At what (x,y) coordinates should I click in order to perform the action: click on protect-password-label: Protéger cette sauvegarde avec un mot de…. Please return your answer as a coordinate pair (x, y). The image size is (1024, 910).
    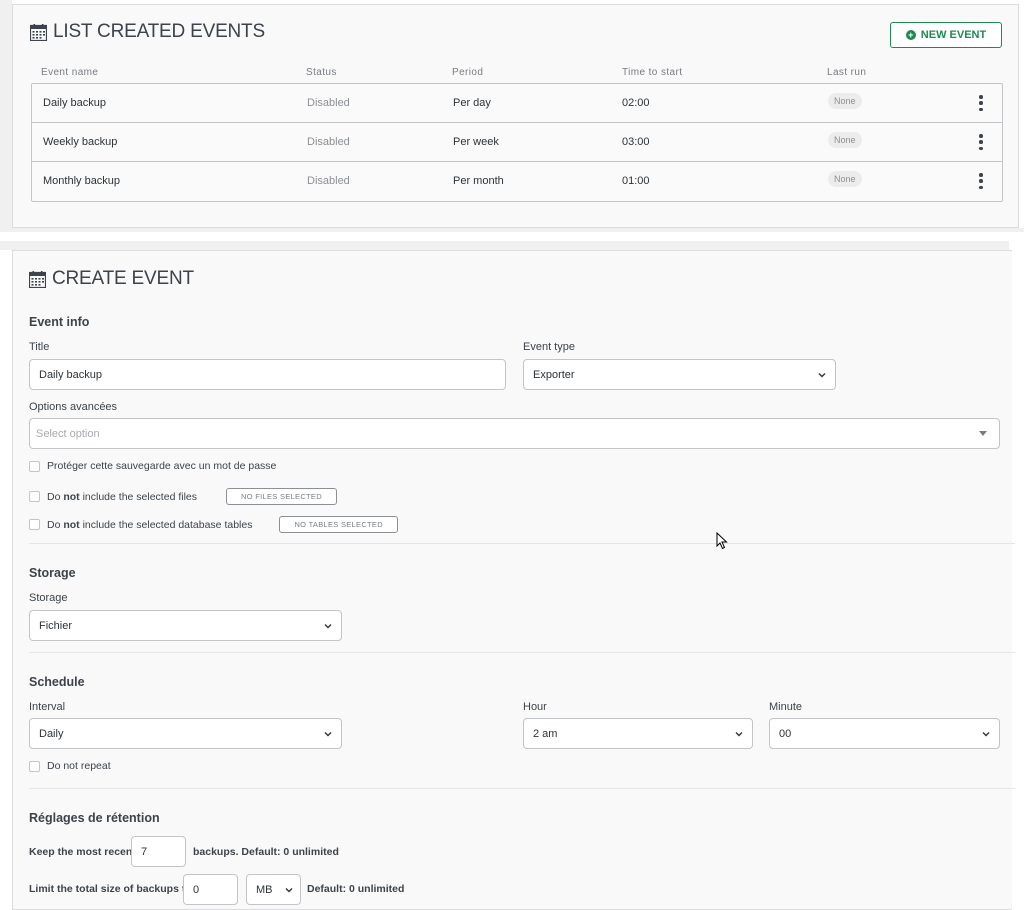
    Looking at the image, I should click on (162, 466).